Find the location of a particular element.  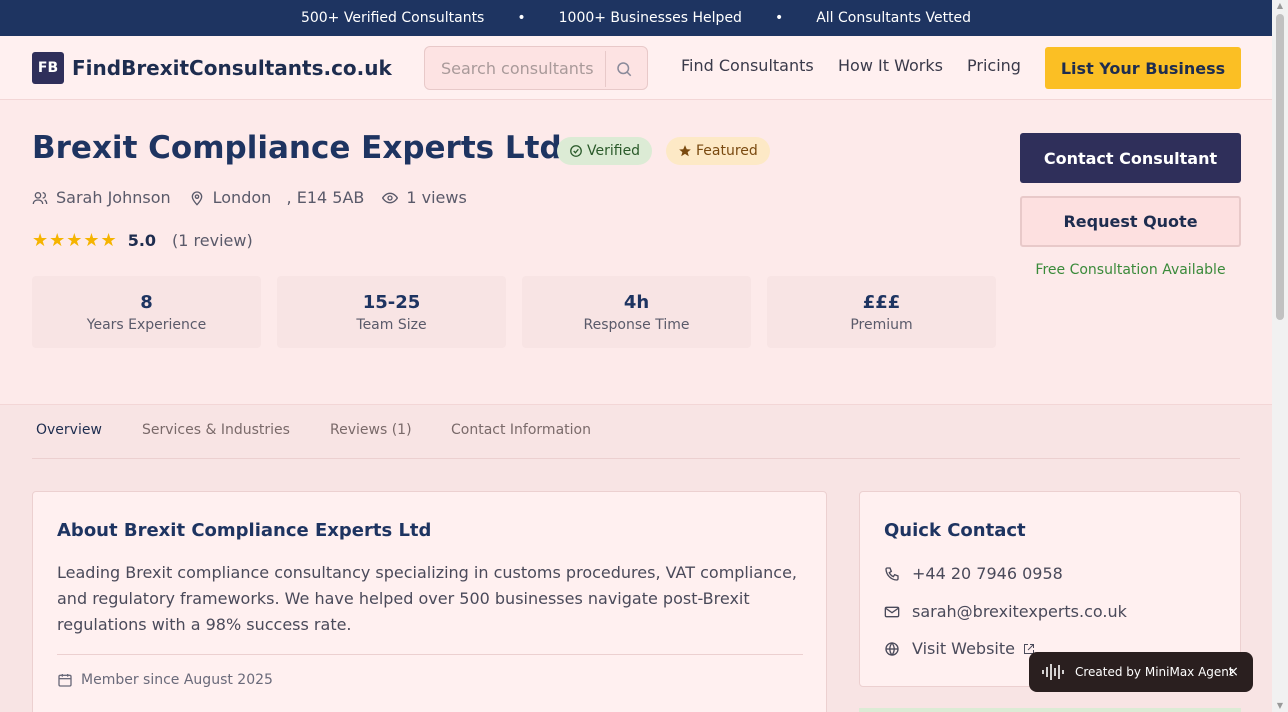

stat-card: 15-25 Team Size is located at coordinates (391, 312).